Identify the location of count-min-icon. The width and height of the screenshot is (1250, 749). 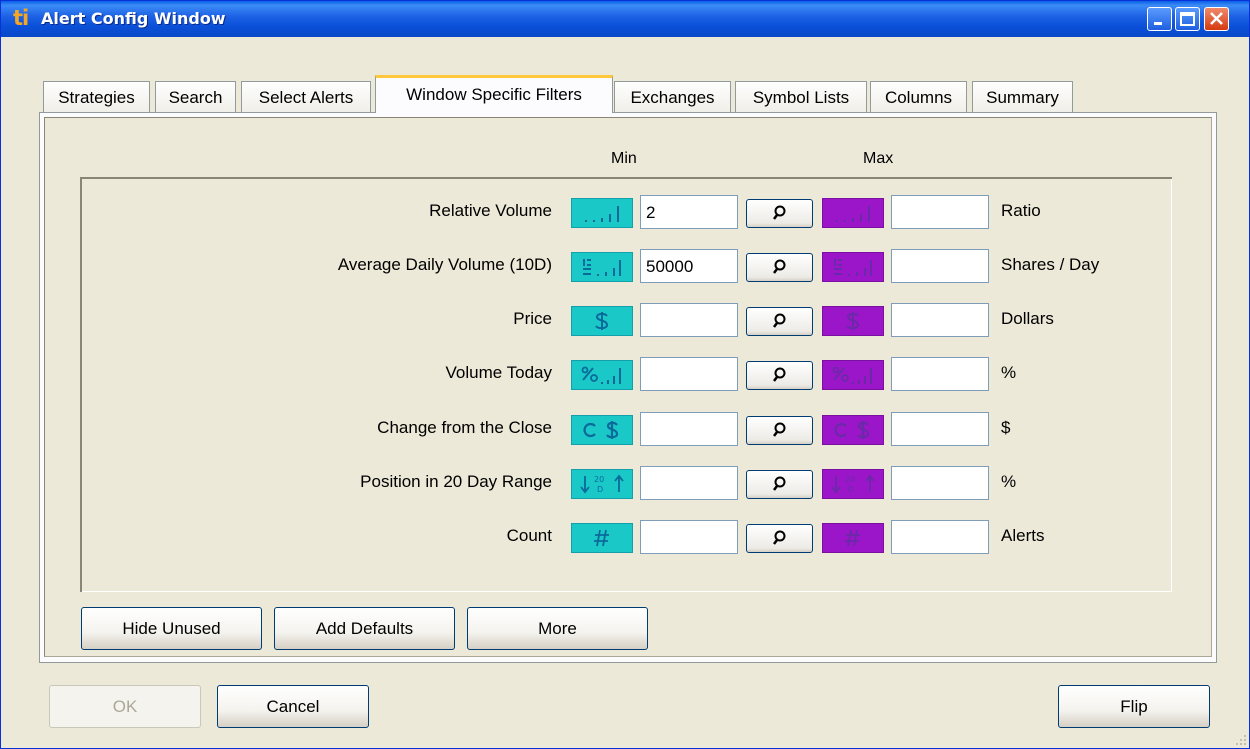
(602, 538).